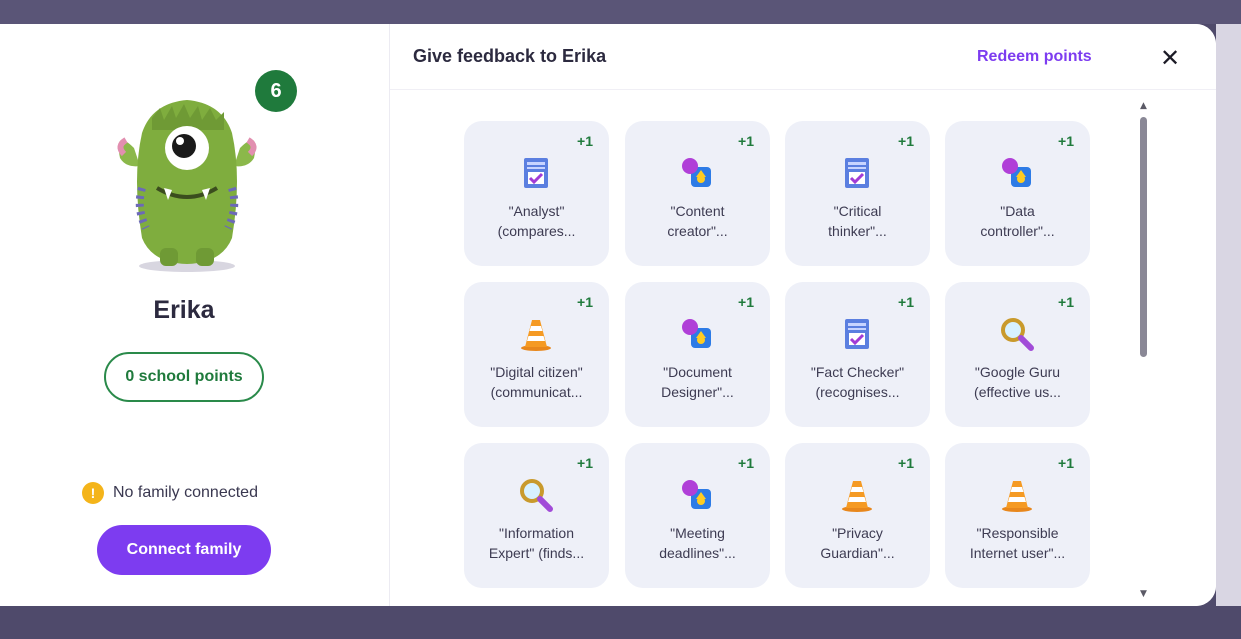  I want to click on redeem-points-link: Redeem points, so click(1034, 57).